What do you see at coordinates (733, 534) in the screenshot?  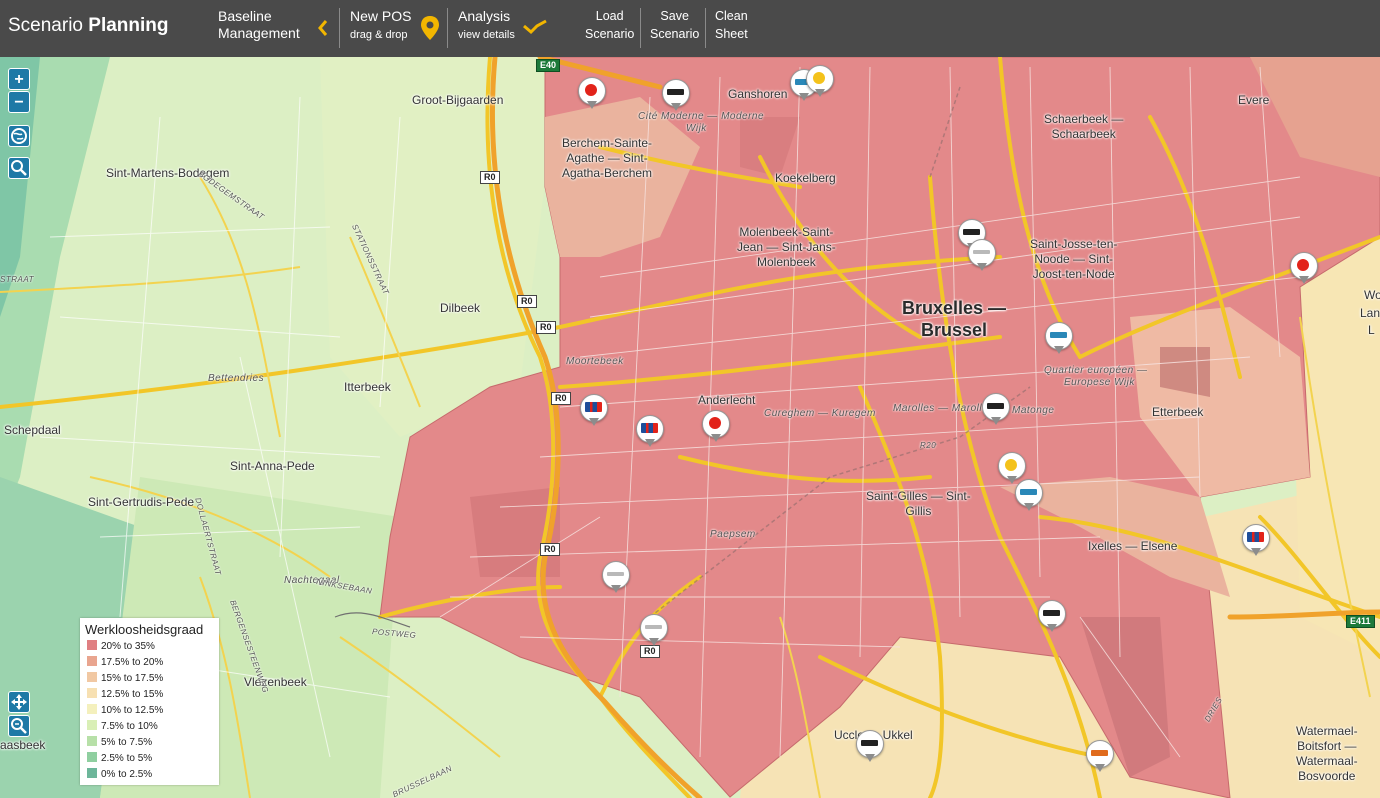 I see `place-label: Paepsem` at bounding box center [733, 534].